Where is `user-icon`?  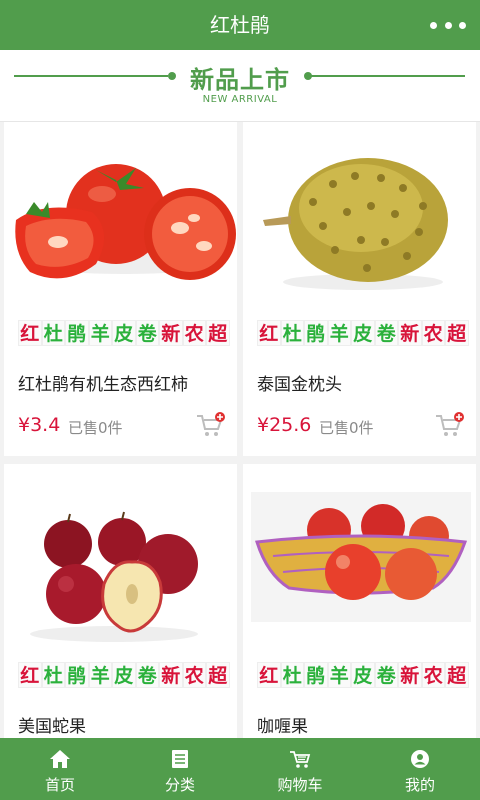
user-icon is located at coordinates (420, 759).